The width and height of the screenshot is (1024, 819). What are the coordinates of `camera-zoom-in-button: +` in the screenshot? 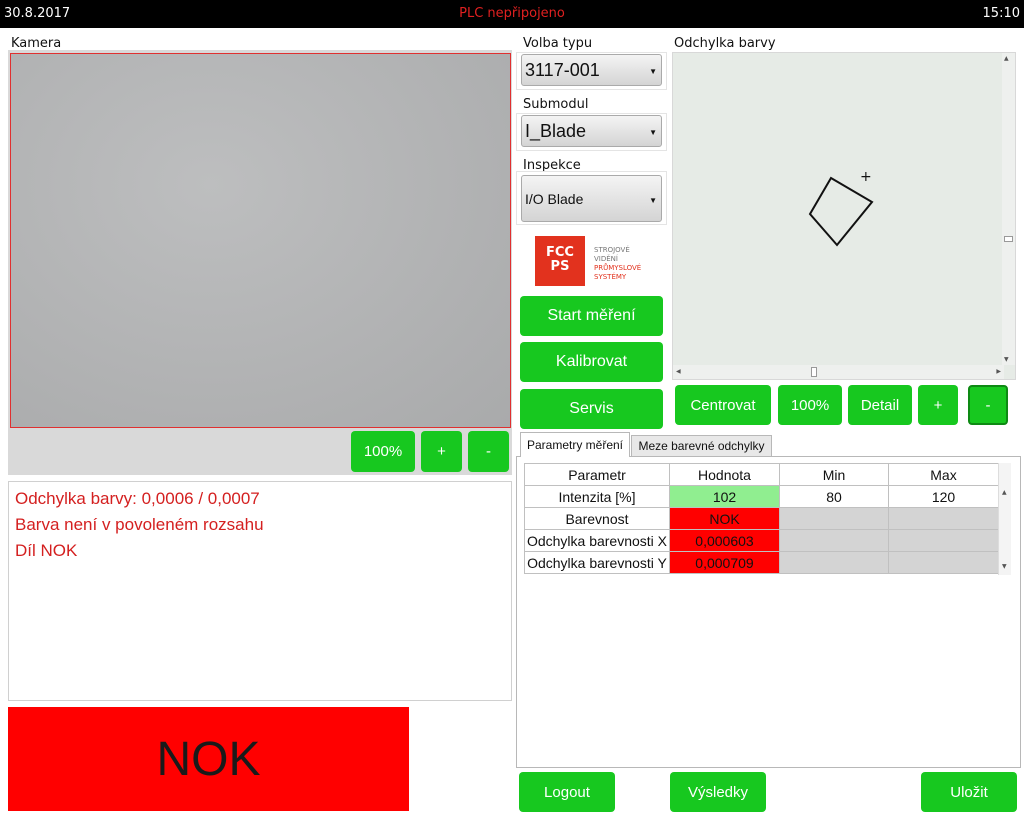 It's located at (441, 451).